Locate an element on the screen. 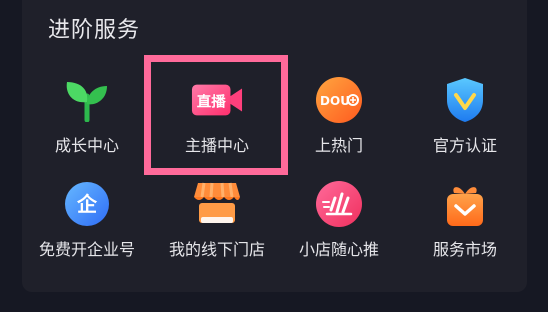  service-label: 成长中心 is located at coordinates (86, 145).